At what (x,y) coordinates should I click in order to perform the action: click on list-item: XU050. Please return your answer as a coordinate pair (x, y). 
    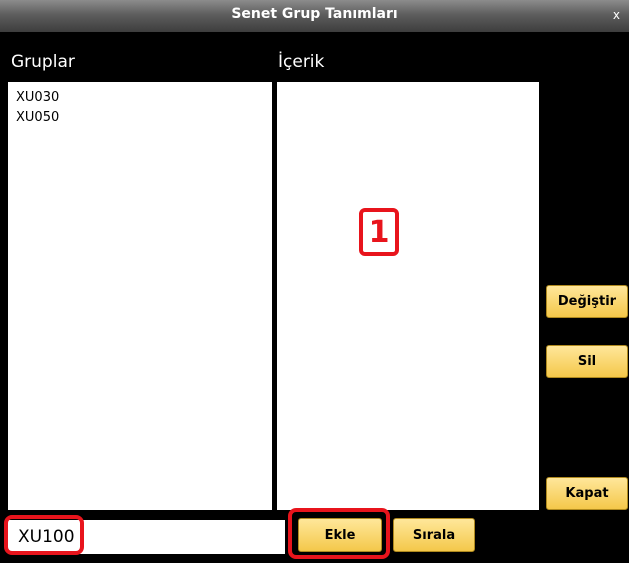
    Looking at the image, I should click on (140, 118).